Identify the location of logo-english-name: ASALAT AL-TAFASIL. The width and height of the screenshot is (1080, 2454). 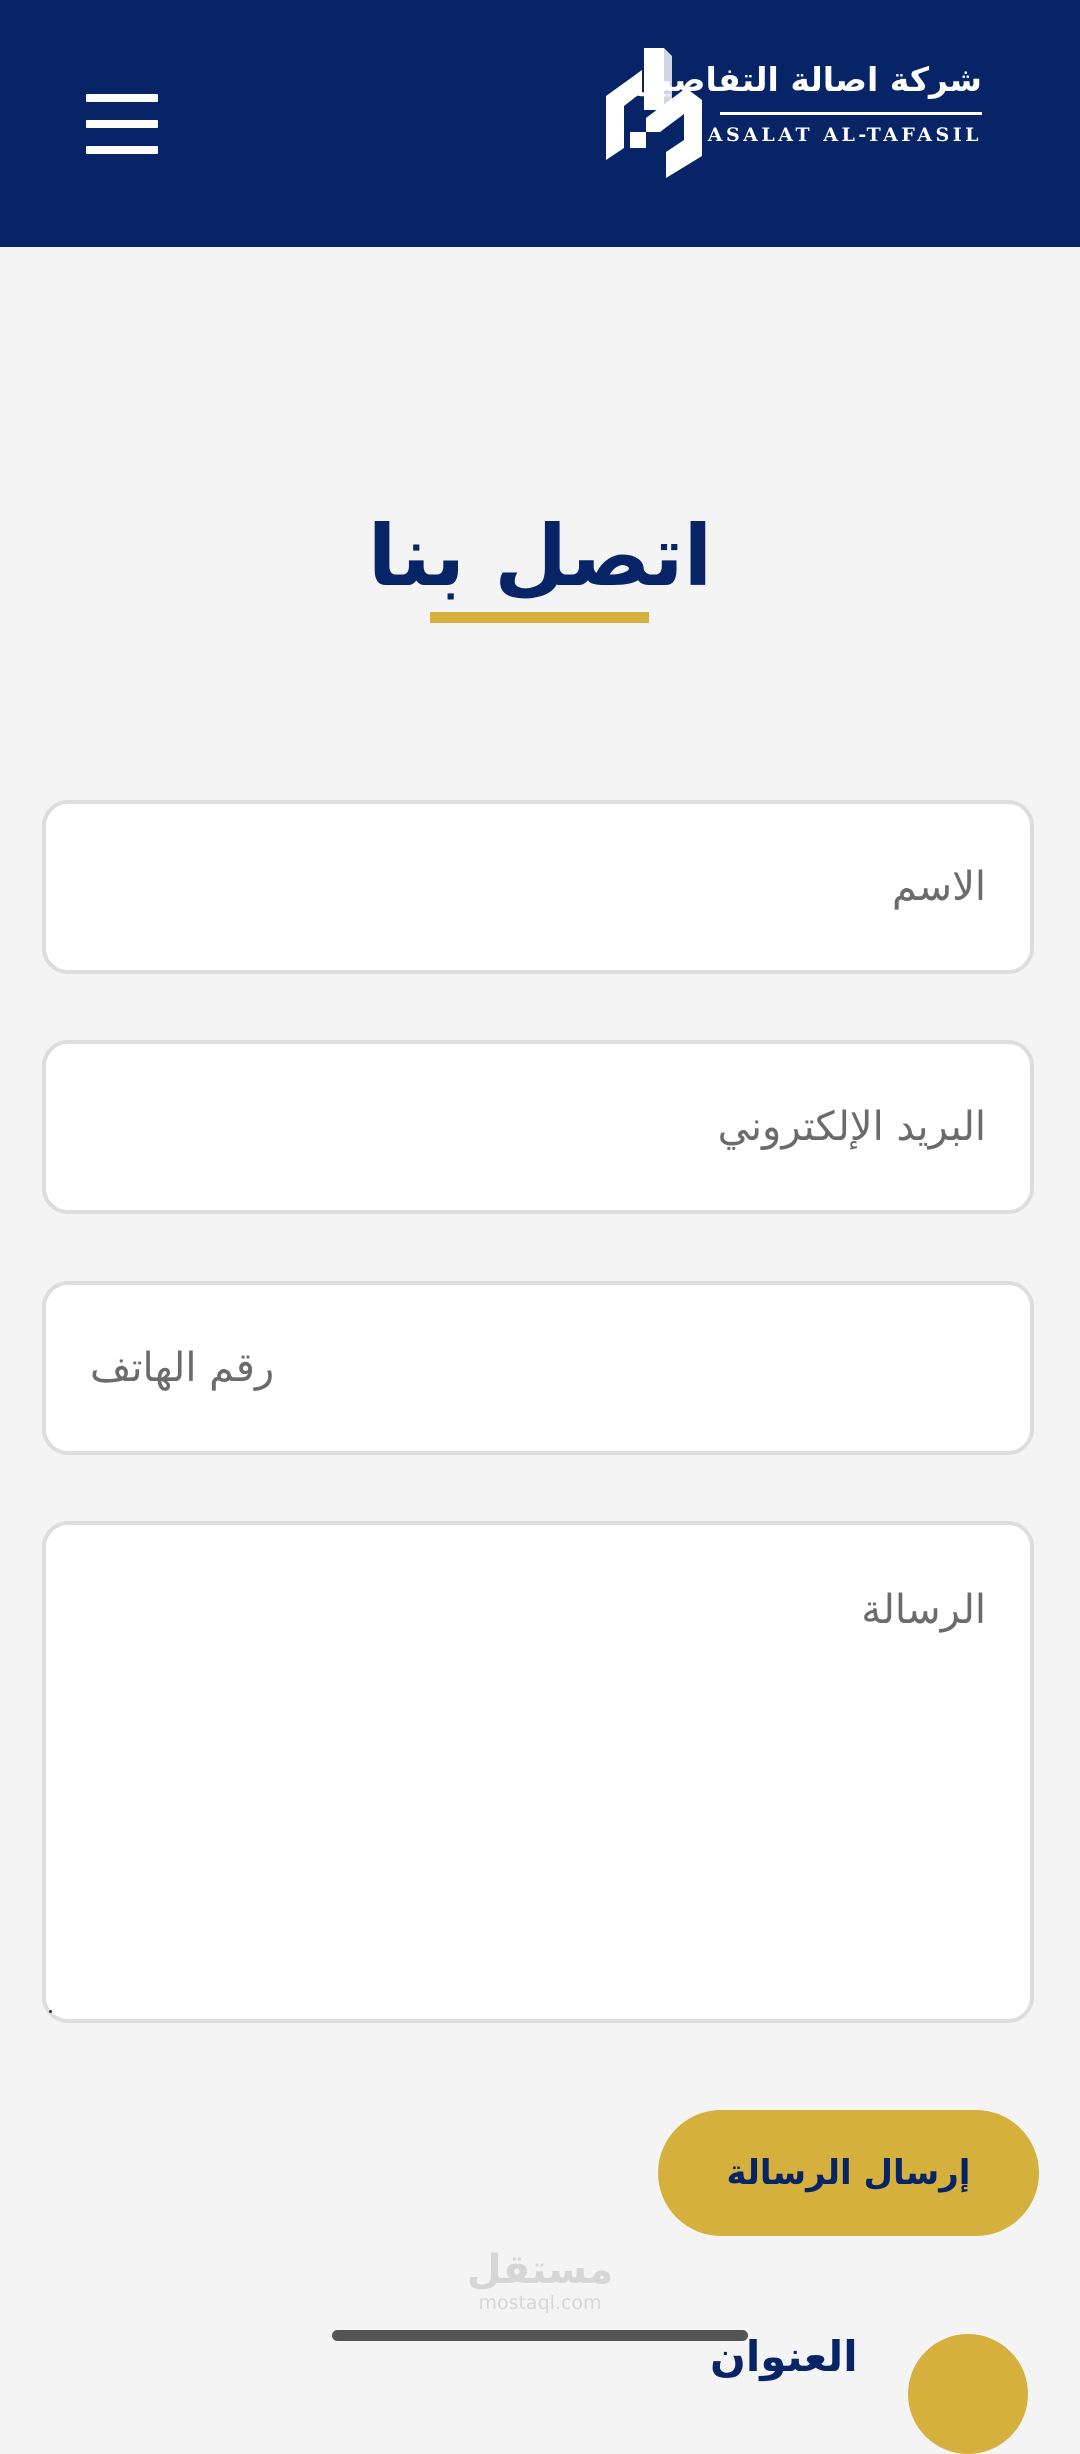
(844, 135).